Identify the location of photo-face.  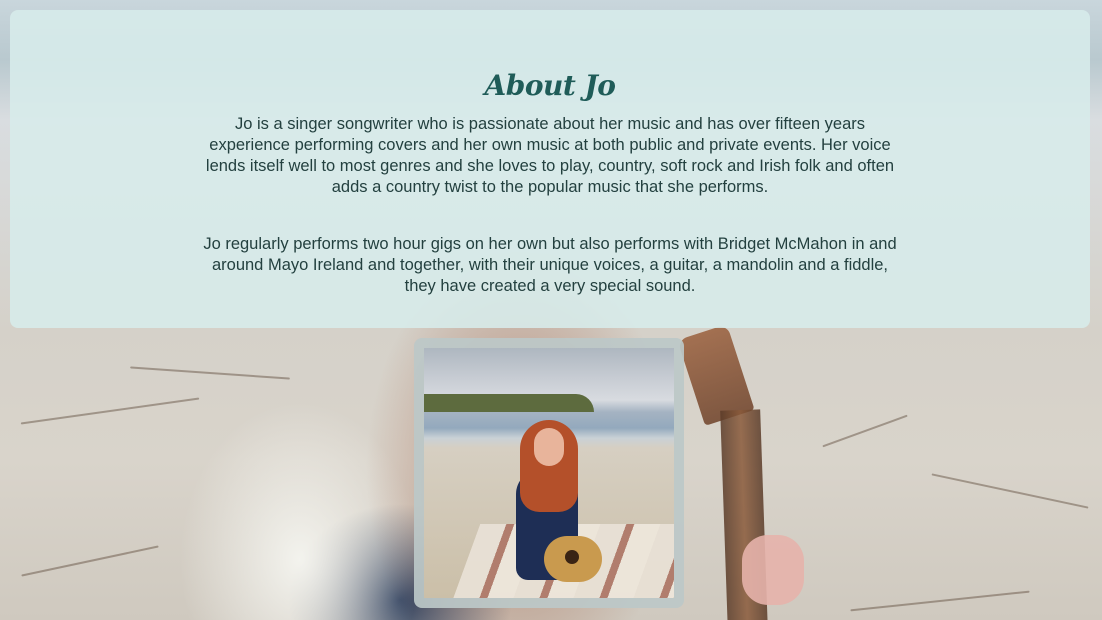
(549, 447).